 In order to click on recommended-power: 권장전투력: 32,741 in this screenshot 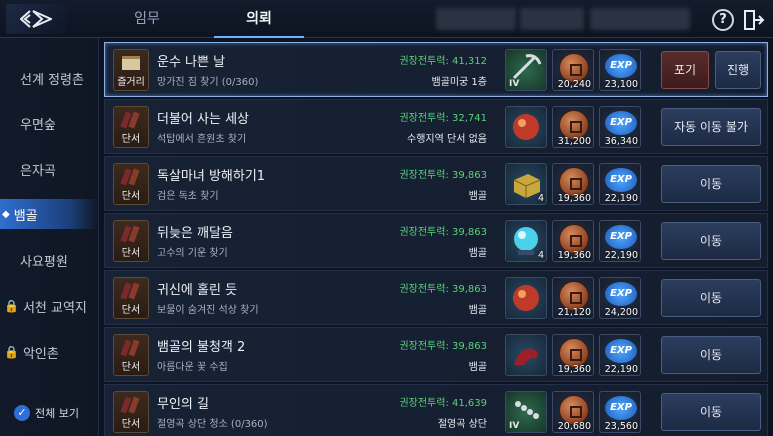, I will do `click(443, 118)`.